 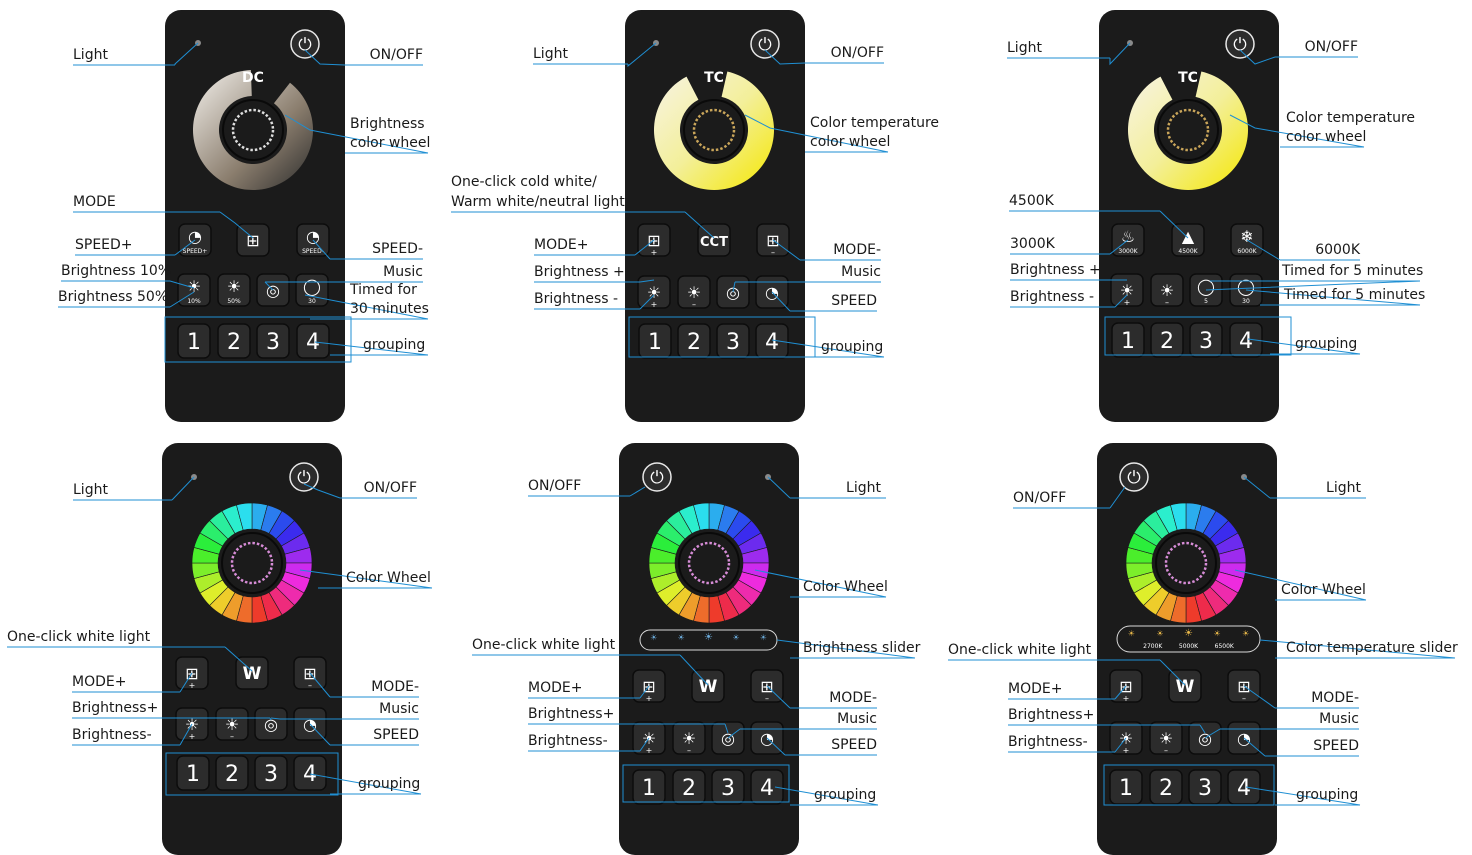 What do you see at coordinates (1033, 244) in the screenshot?
I see `callout-label-k3000: 3000K` at bounding box center [1033, 244].